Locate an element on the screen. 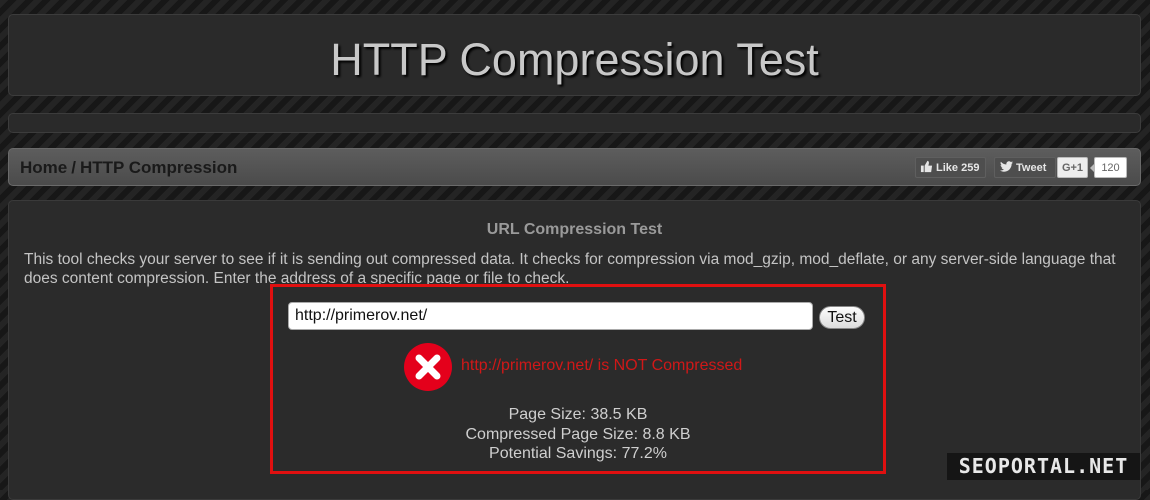 This screenshot has width=1150, height=500. navigation-strip is located at coordinates (574, 123).